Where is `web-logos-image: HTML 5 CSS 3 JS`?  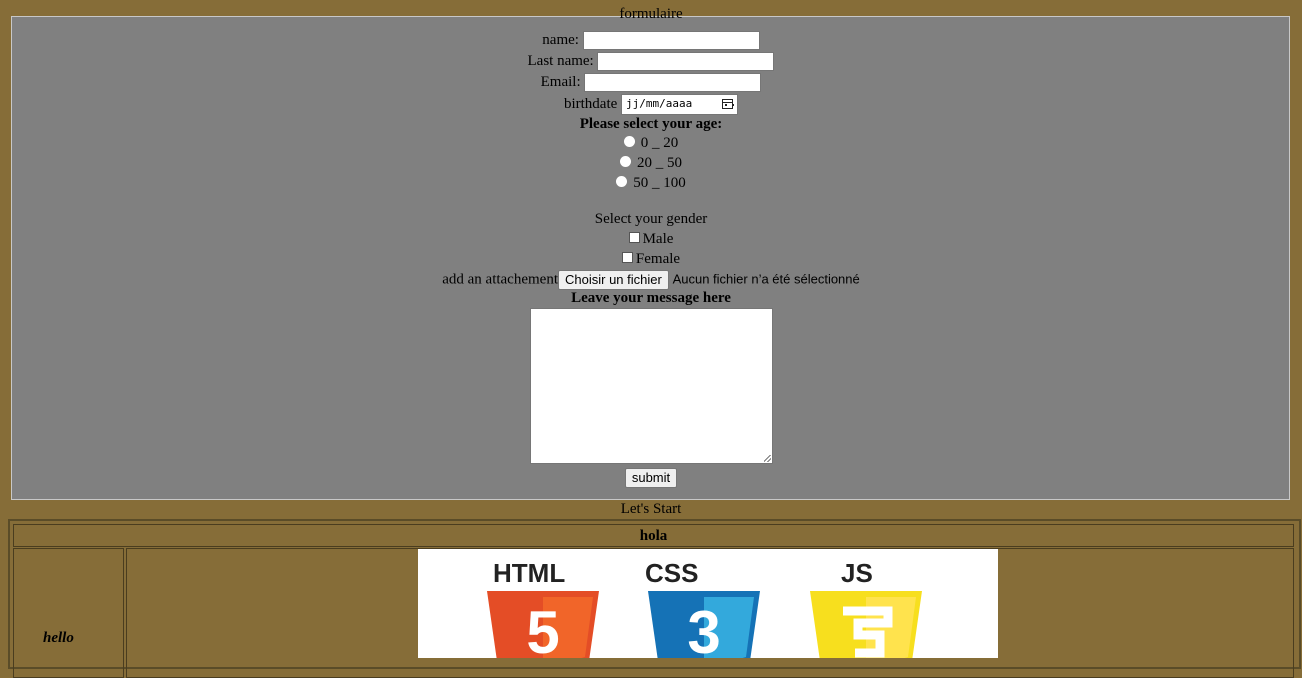
web-logos-image: HTML 5 CSS 3 JS is located at coordinates (708, 603).